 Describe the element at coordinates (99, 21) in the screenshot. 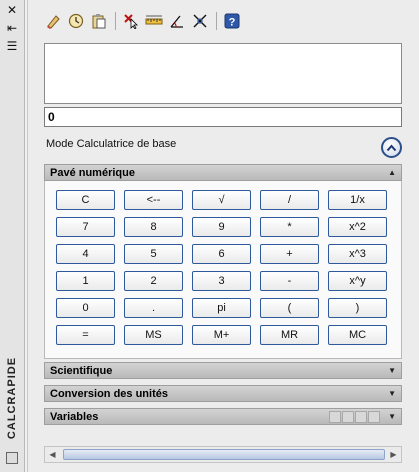

I see `paste-icon` at that location.